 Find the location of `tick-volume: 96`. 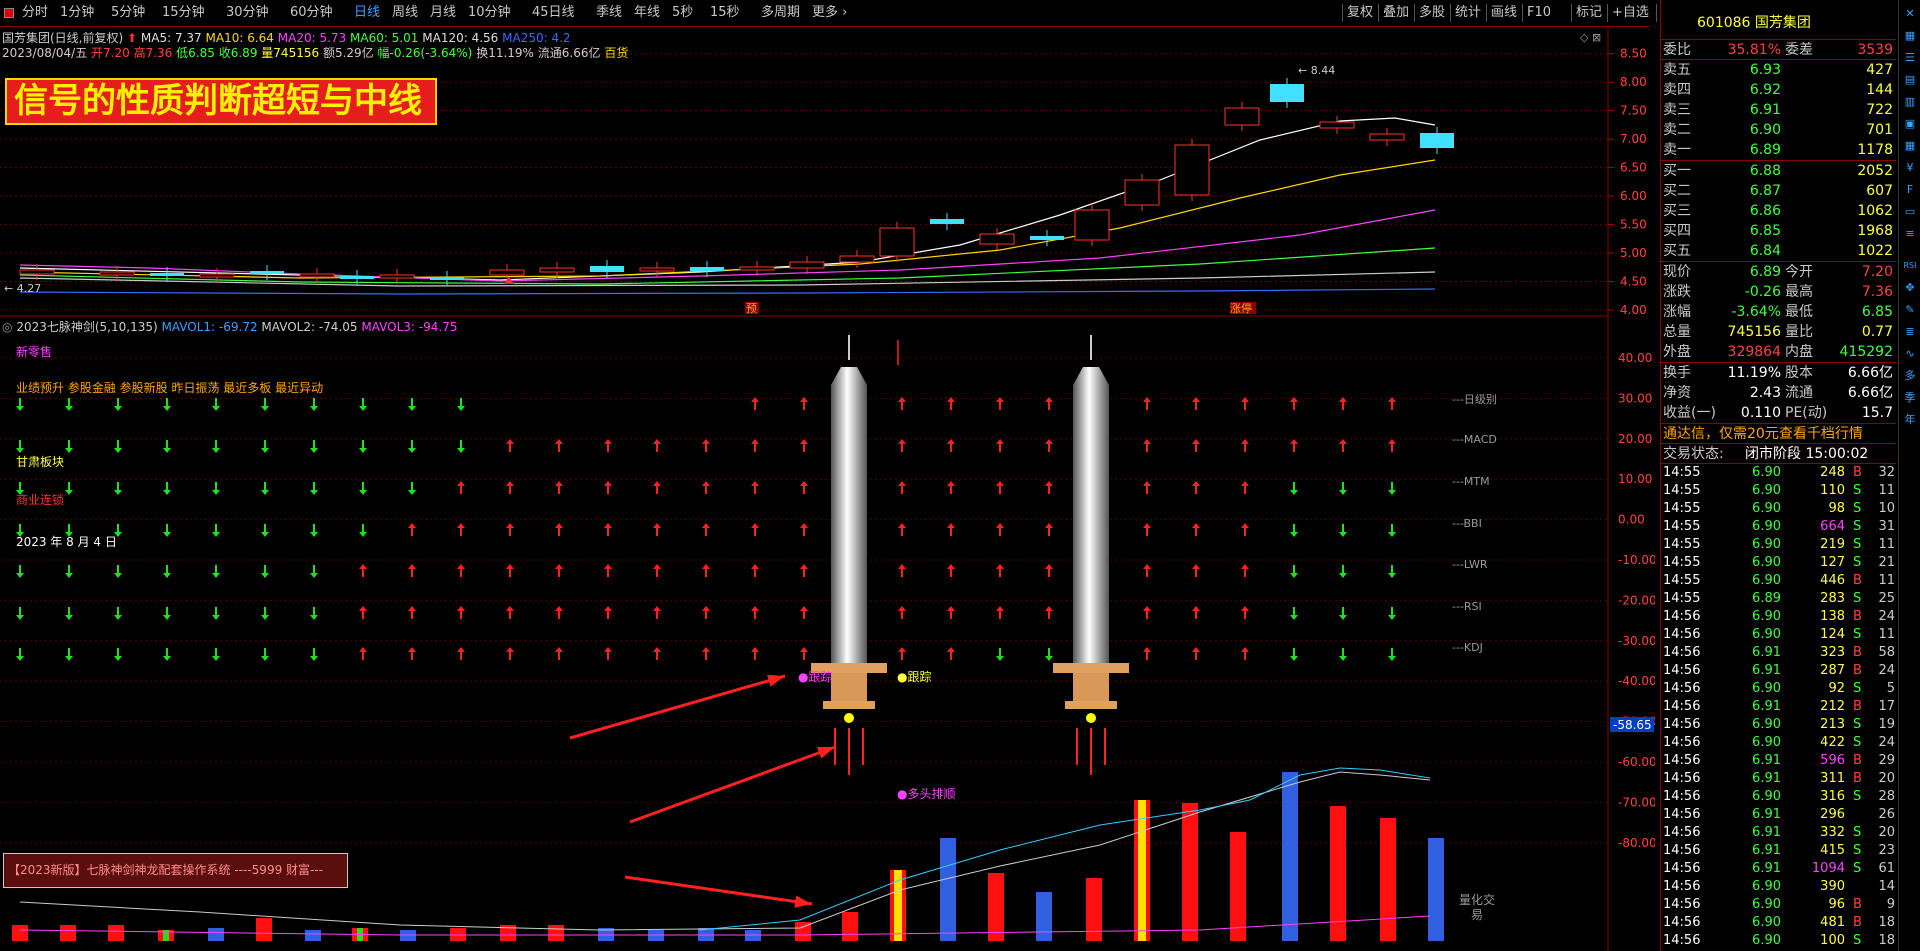

tick-volume: 96 is located at coordinates (1836, 904).